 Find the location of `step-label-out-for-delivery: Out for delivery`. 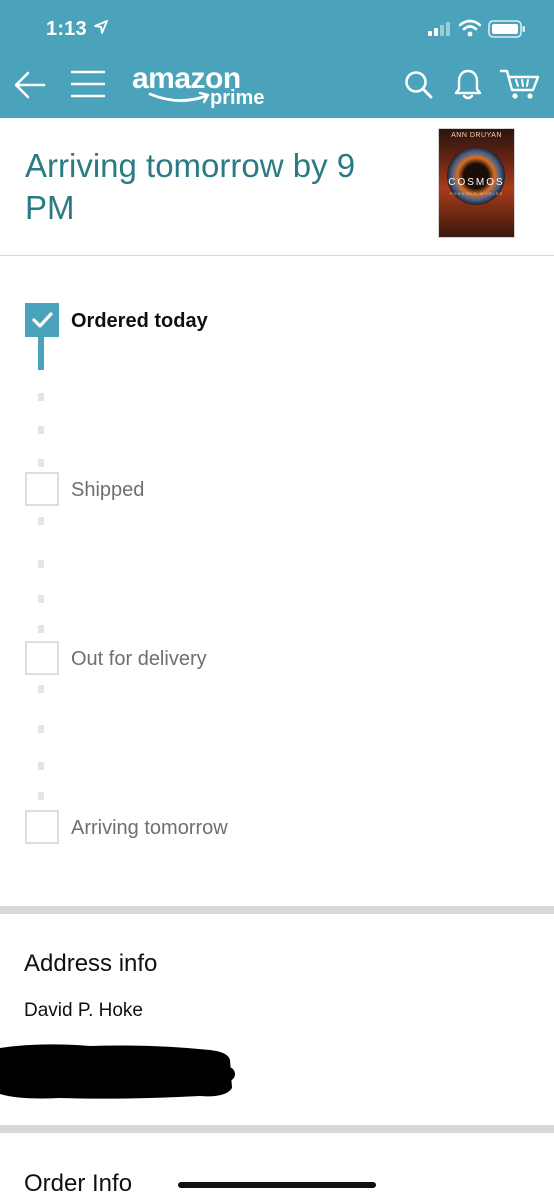

step-label-out-for-delivery: Out for delivery is located at coordinates (139, 659).